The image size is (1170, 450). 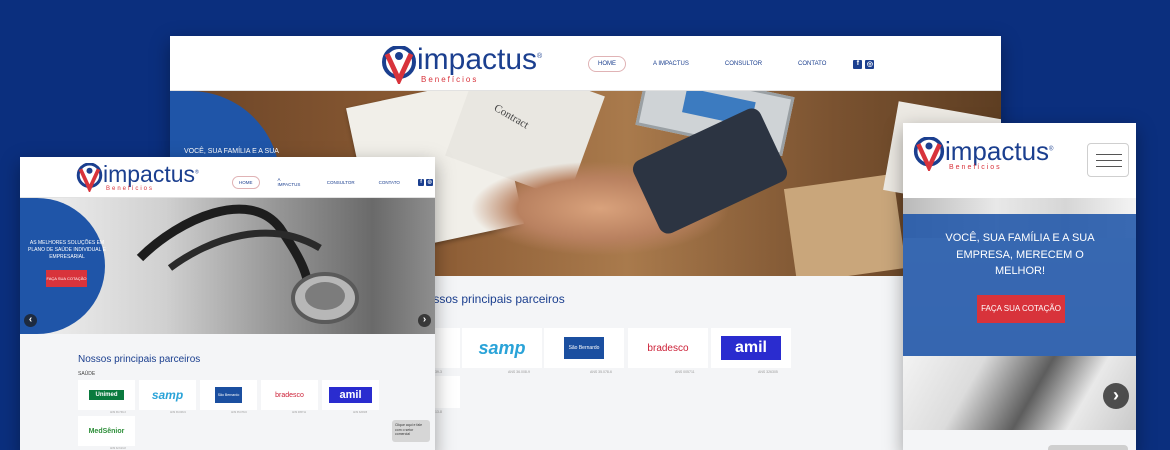 What do you see at coordinates (446, 348) in the screenshot?
I see `partner-logo-left-partial` at bounding box center [446, 348].